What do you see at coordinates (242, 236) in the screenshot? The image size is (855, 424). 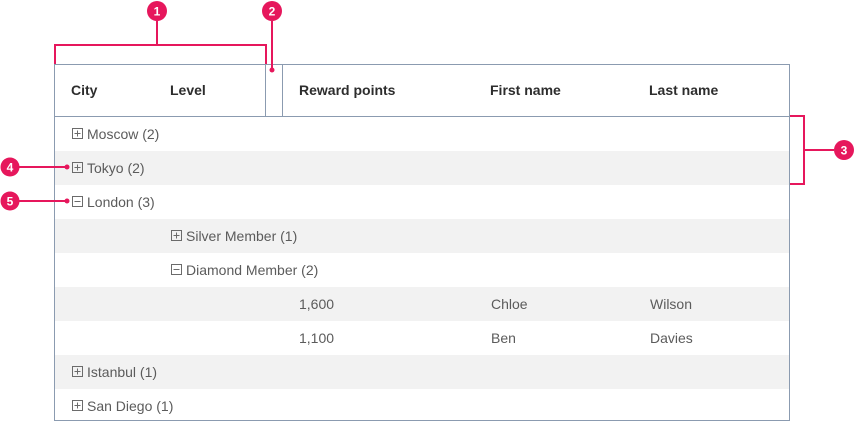 I see `subgroup-label: Silver Member (1)` at bounding box center [242, 236].